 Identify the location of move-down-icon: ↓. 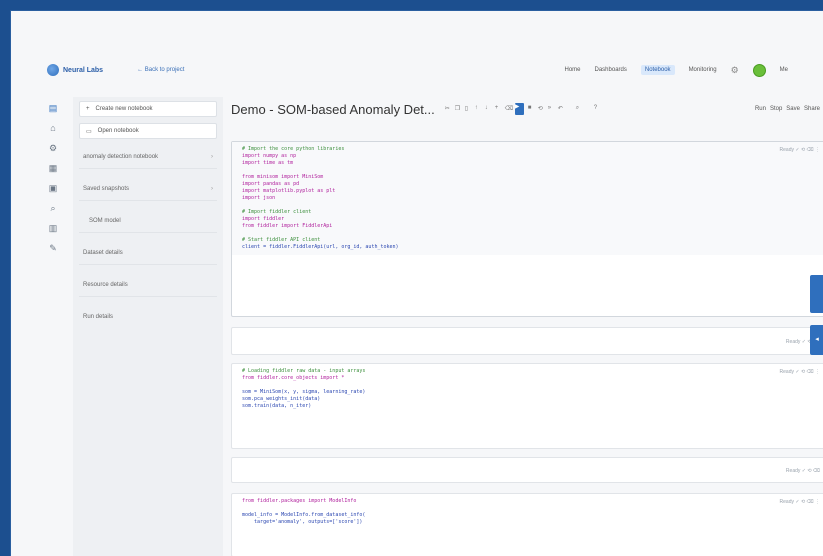
(488, 109).